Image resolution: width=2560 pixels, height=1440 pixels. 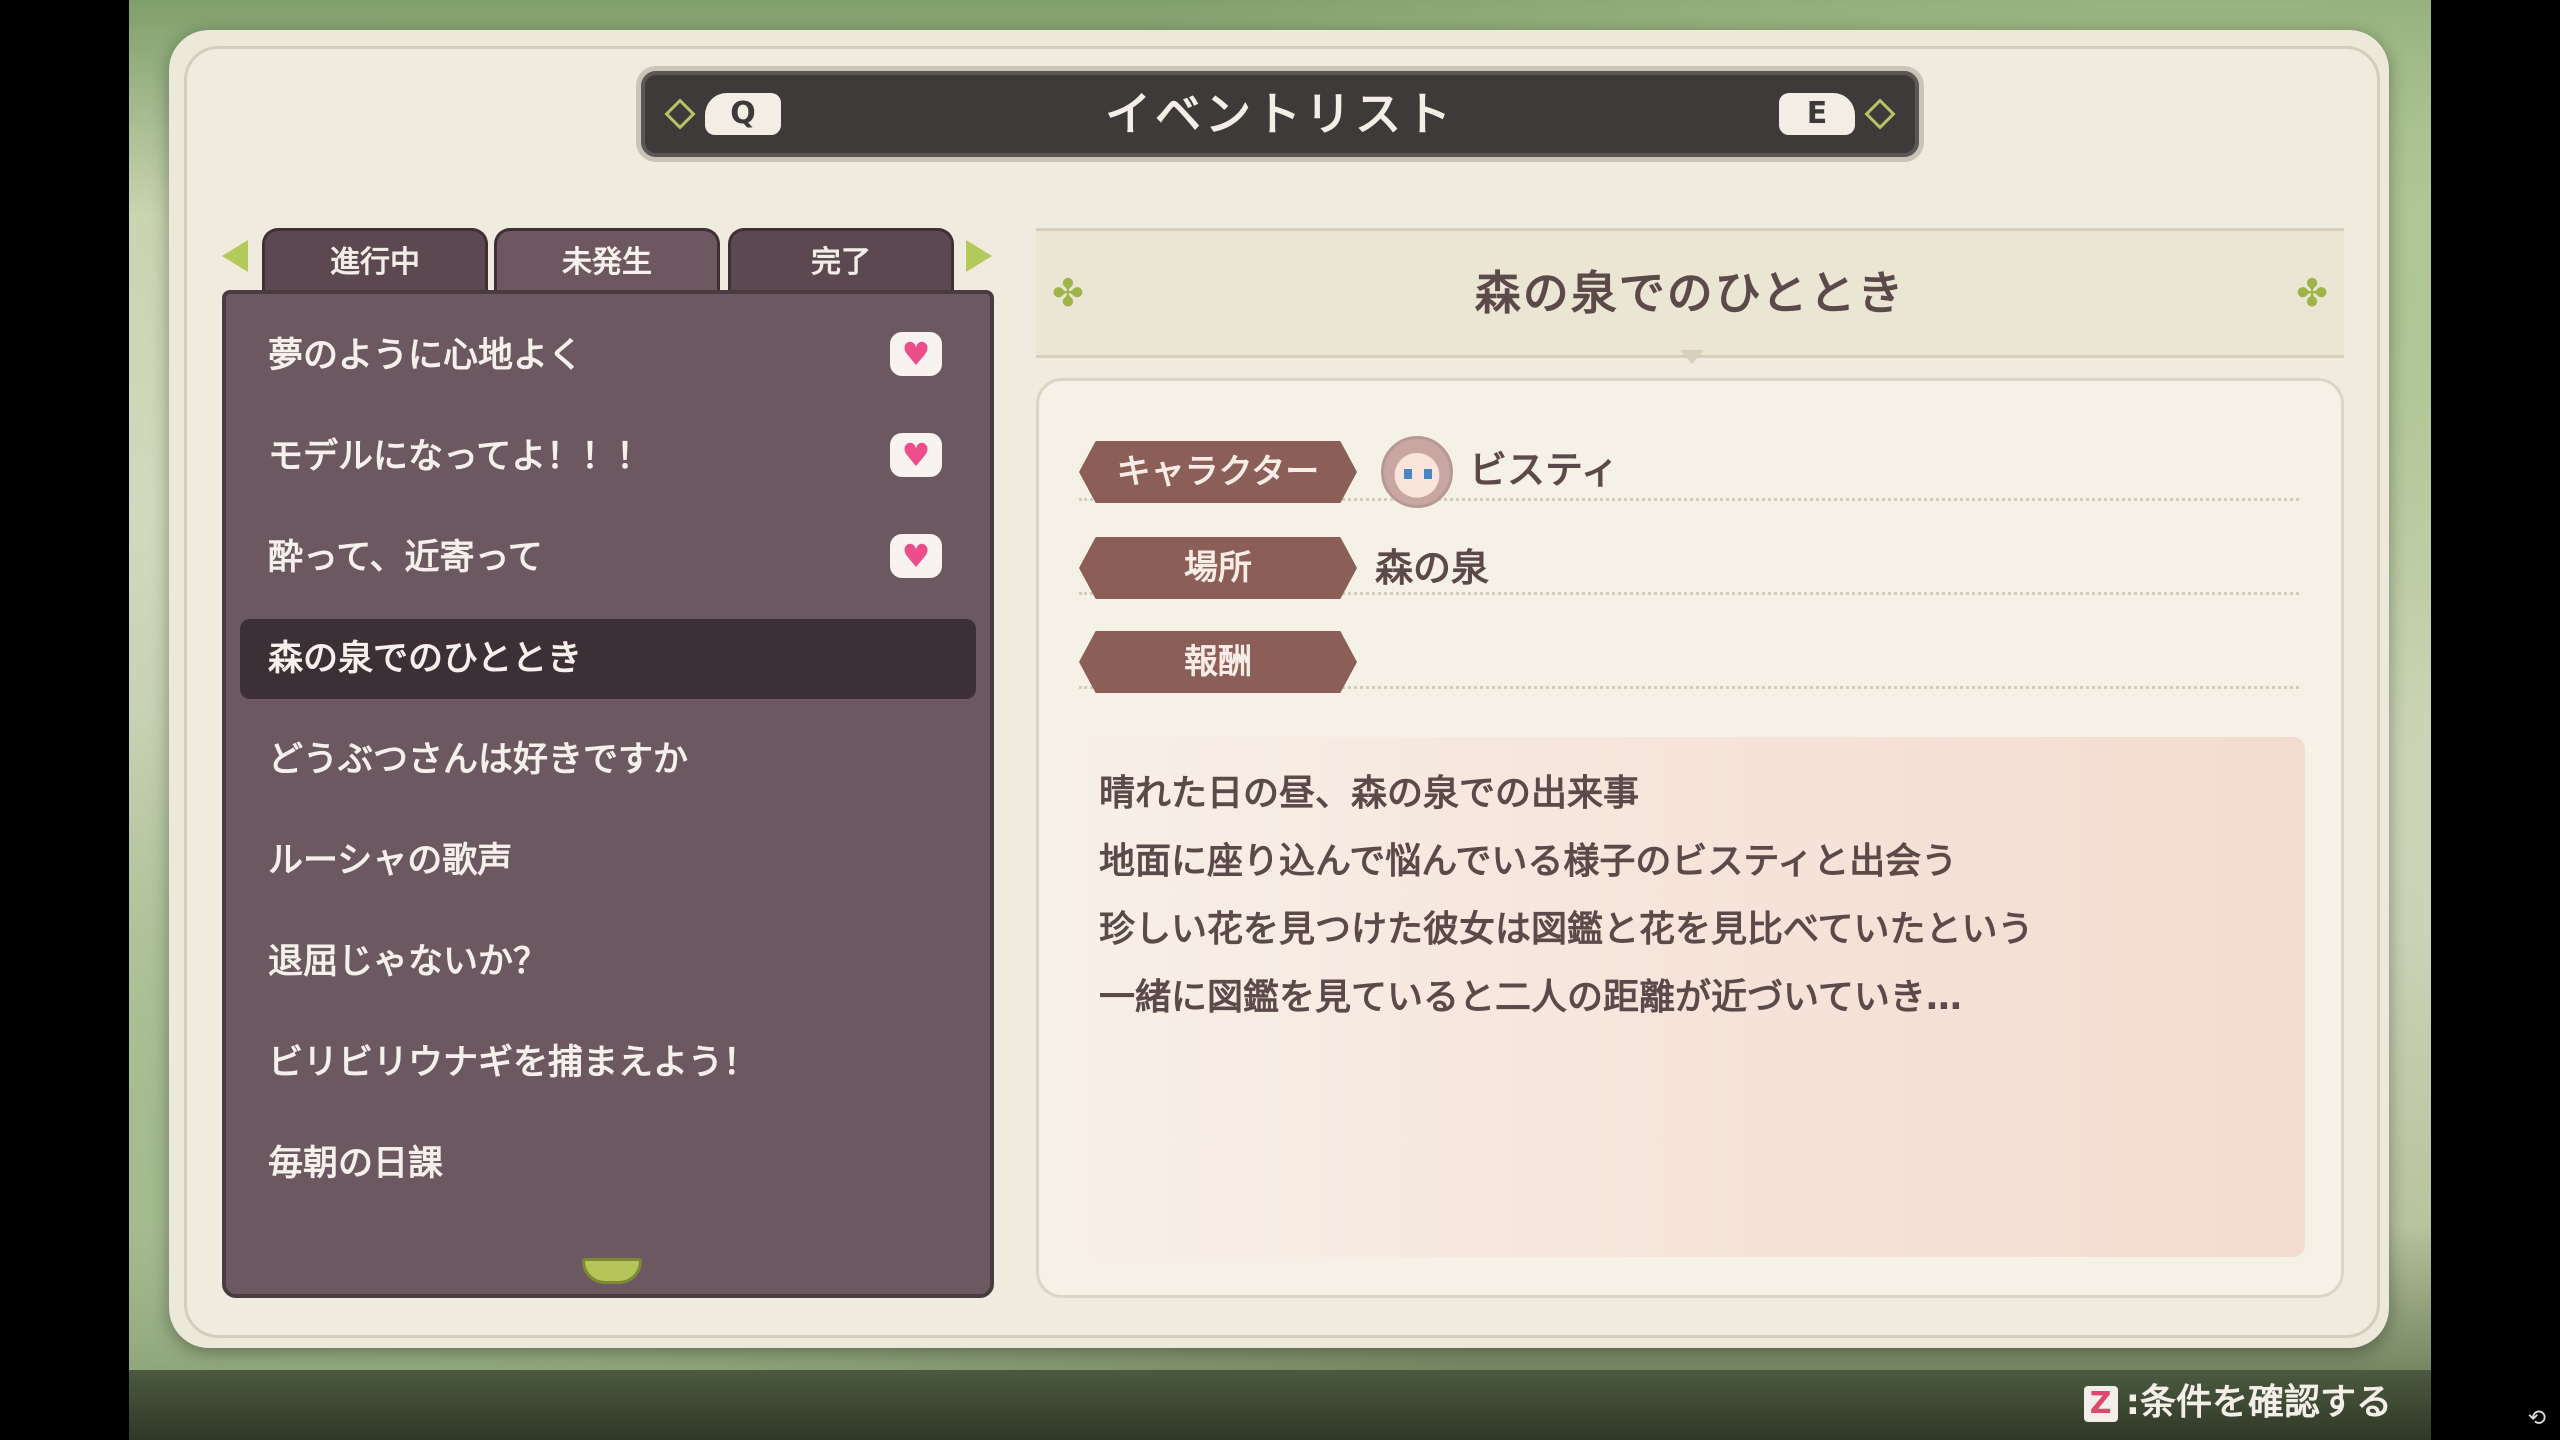 I want to click on tab-next-arrow-icon, so click(x=979, y=256).